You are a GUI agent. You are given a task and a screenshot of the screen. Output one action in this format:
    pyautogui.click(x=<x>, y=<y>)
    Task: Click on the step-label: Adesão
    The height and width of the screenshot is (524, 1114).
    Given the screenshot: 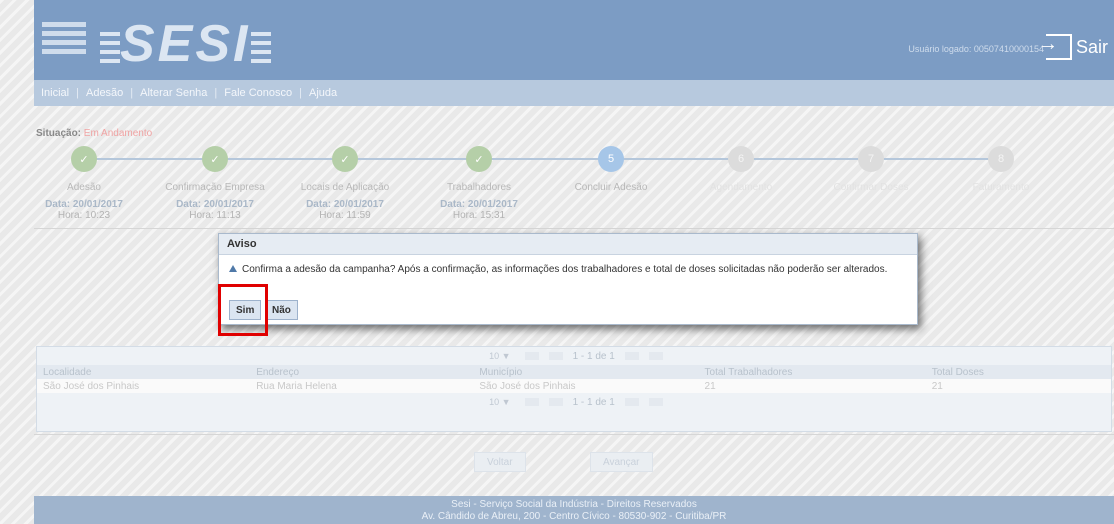 What is the action you would take?
    pyautogui.click(x=84, y=187)
    